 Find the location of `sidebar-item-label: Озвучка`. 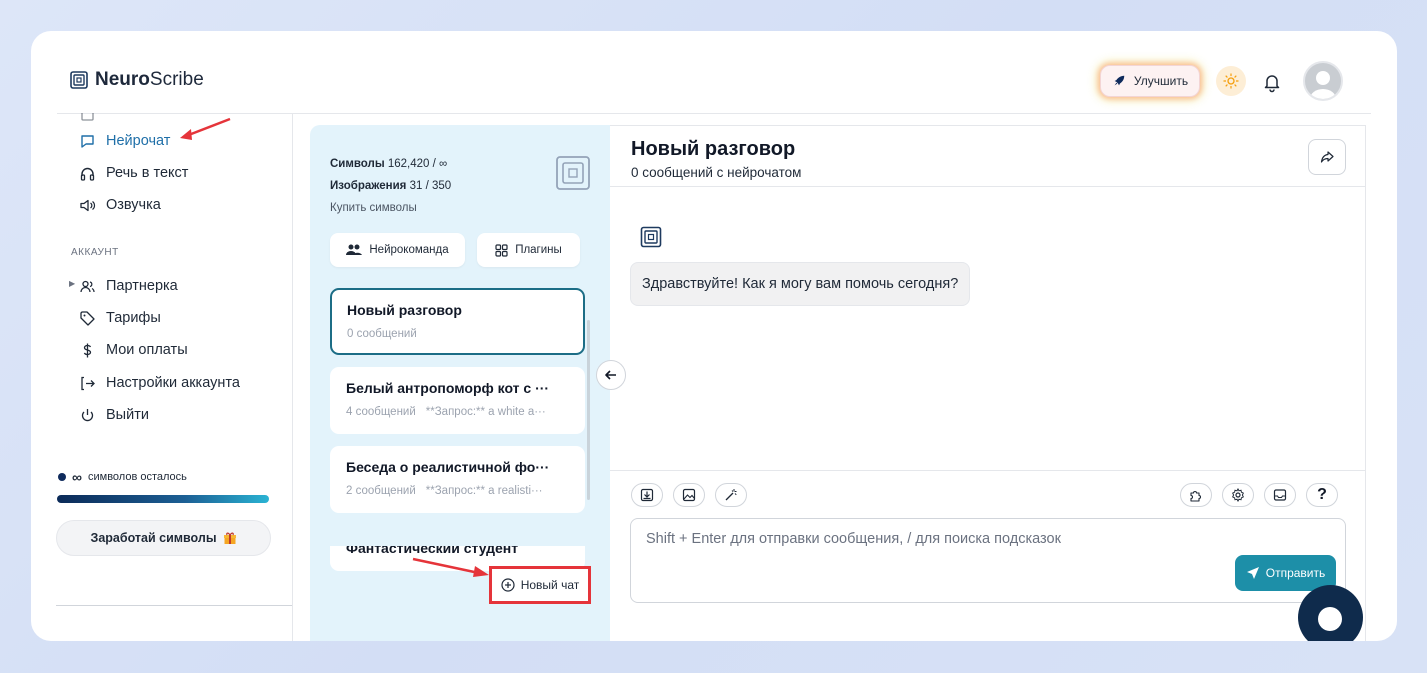

sidebar-item-label: Озвучка is located at coordinates (133, 205).